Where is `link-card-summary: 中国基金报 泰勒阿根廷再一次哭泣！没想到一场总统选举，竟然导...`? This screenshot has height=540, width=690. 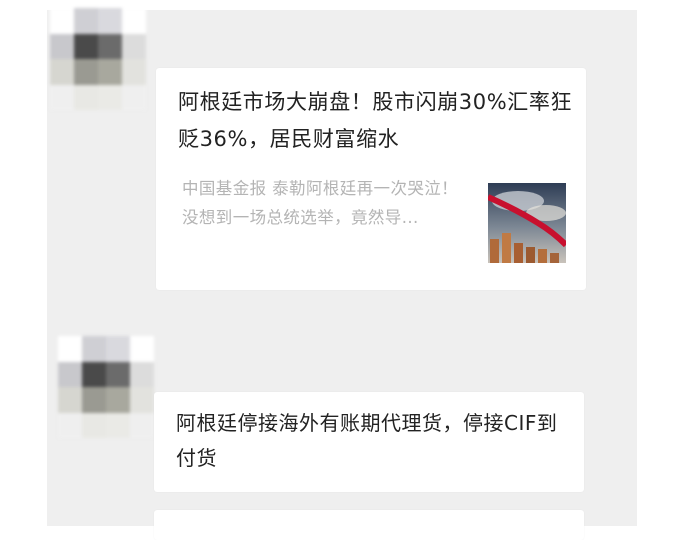 link-card-summary: 中国基金报 泰勒阿根廷再一次哭泣！没想到一场总统选举，竟然导... is located at coordinates (320, 203).